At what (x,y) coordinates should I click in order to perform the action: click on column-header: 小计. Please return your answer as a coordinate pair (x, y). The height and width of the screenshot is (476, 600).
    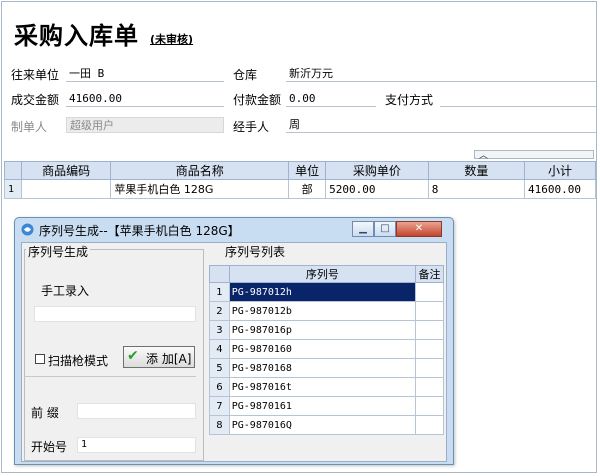
    Looking at the image, I should click on (560, 170).